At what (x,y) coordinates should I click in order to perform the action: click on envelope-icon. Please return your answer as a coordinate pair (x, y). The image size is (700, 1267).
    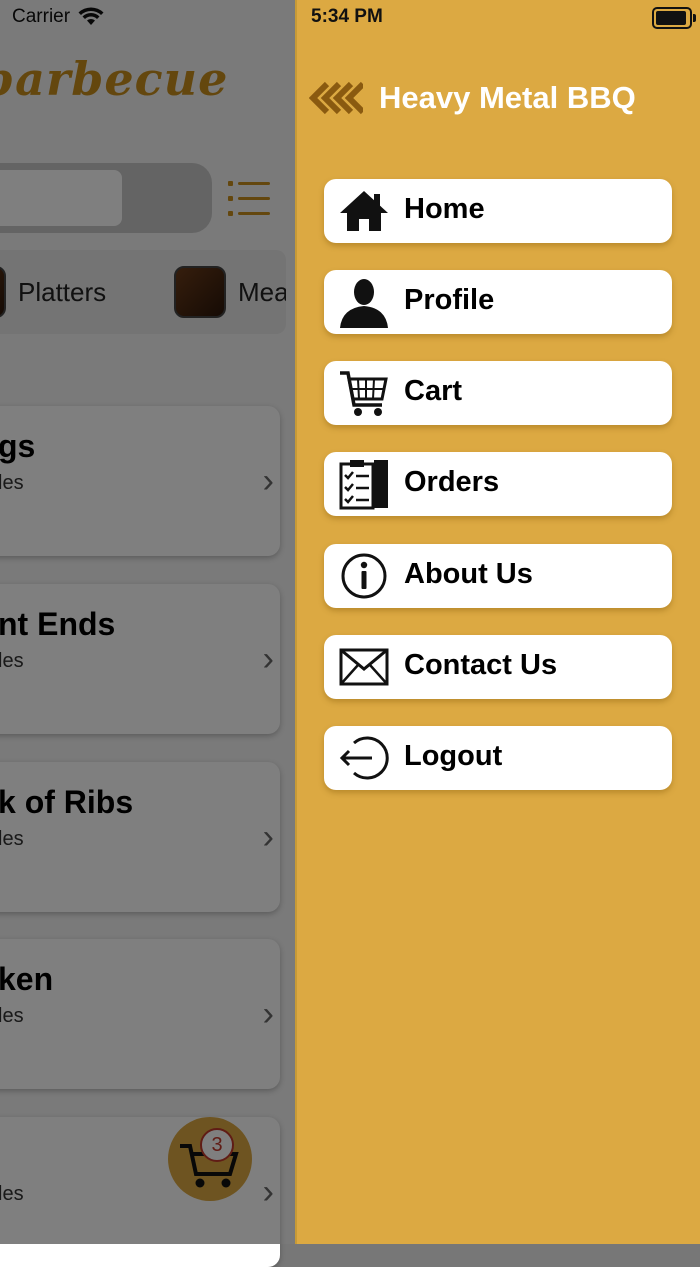
    Looking at the image, I should click on (364, 667).